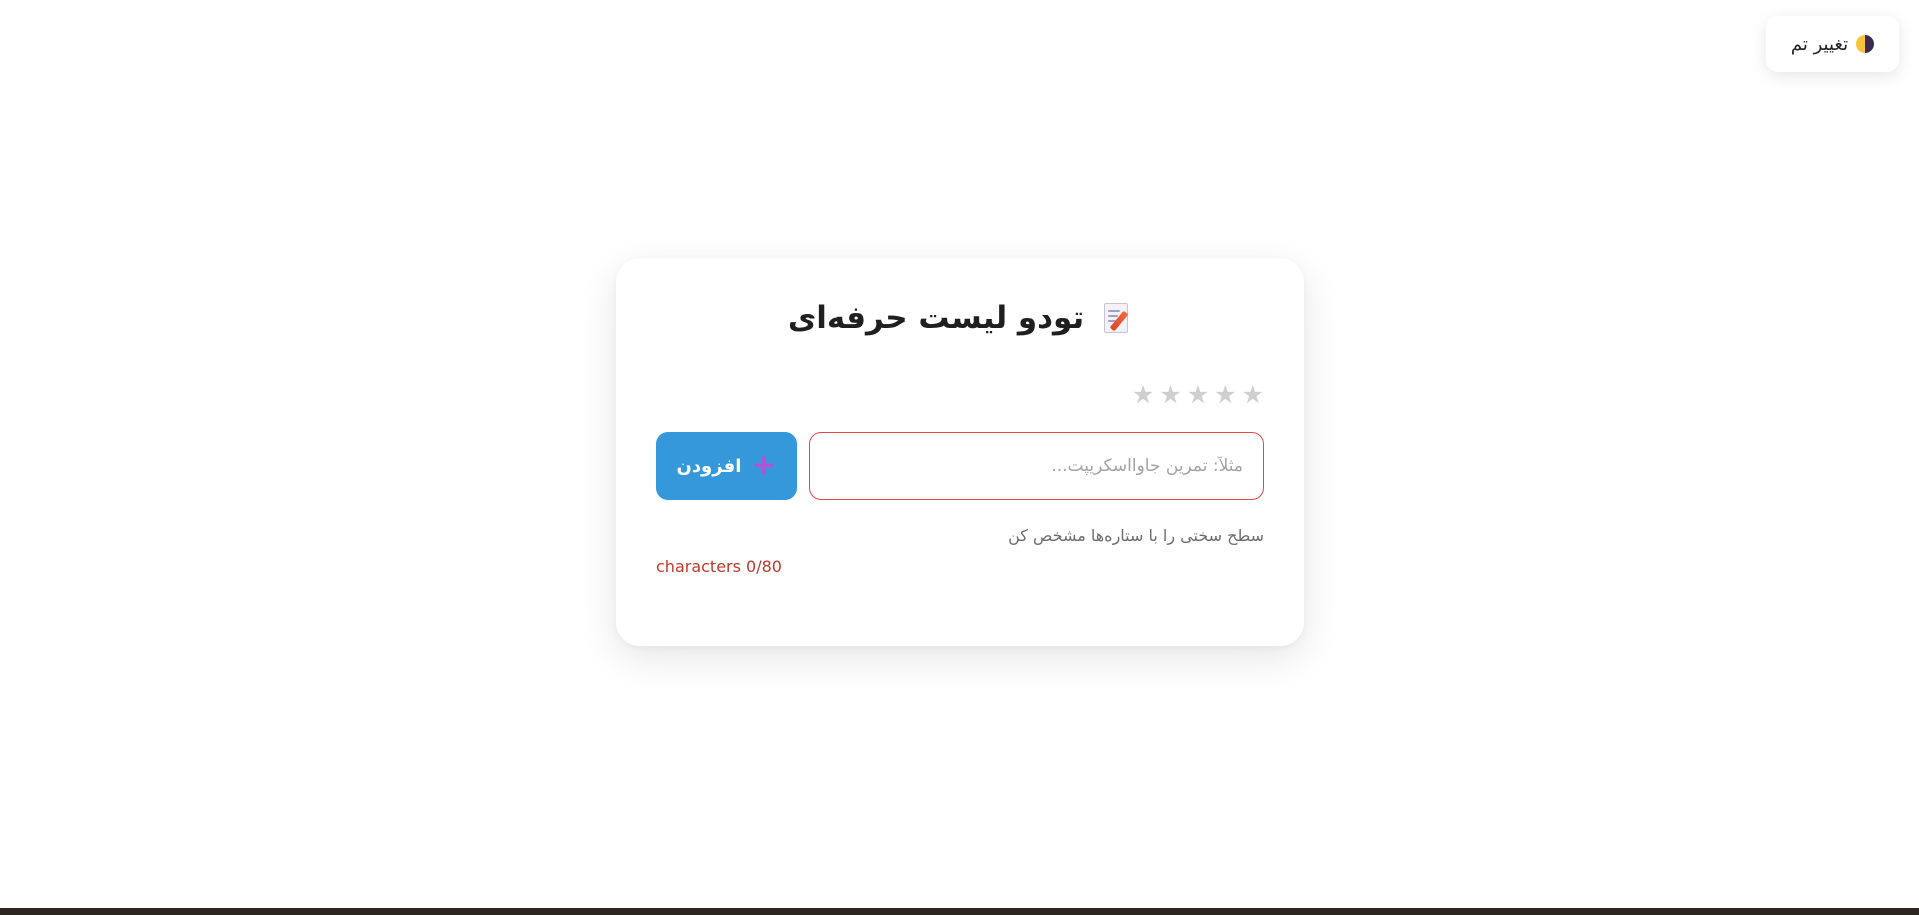  What do you see at coordinates (764, 465) in the screenshot?
I see `plus-icon: +` at bounding box center [764, 465].